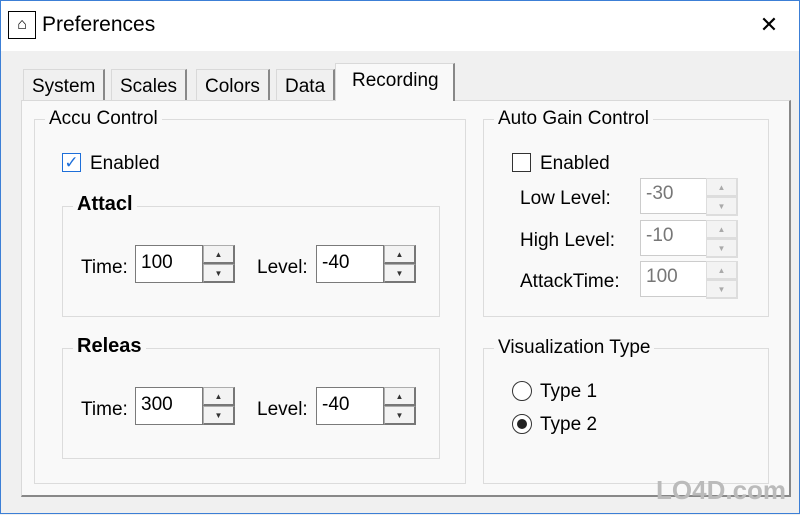  Describe the element at coordinates (105, 204) in the screenshot. I see `group-label: Attacl` at that location.